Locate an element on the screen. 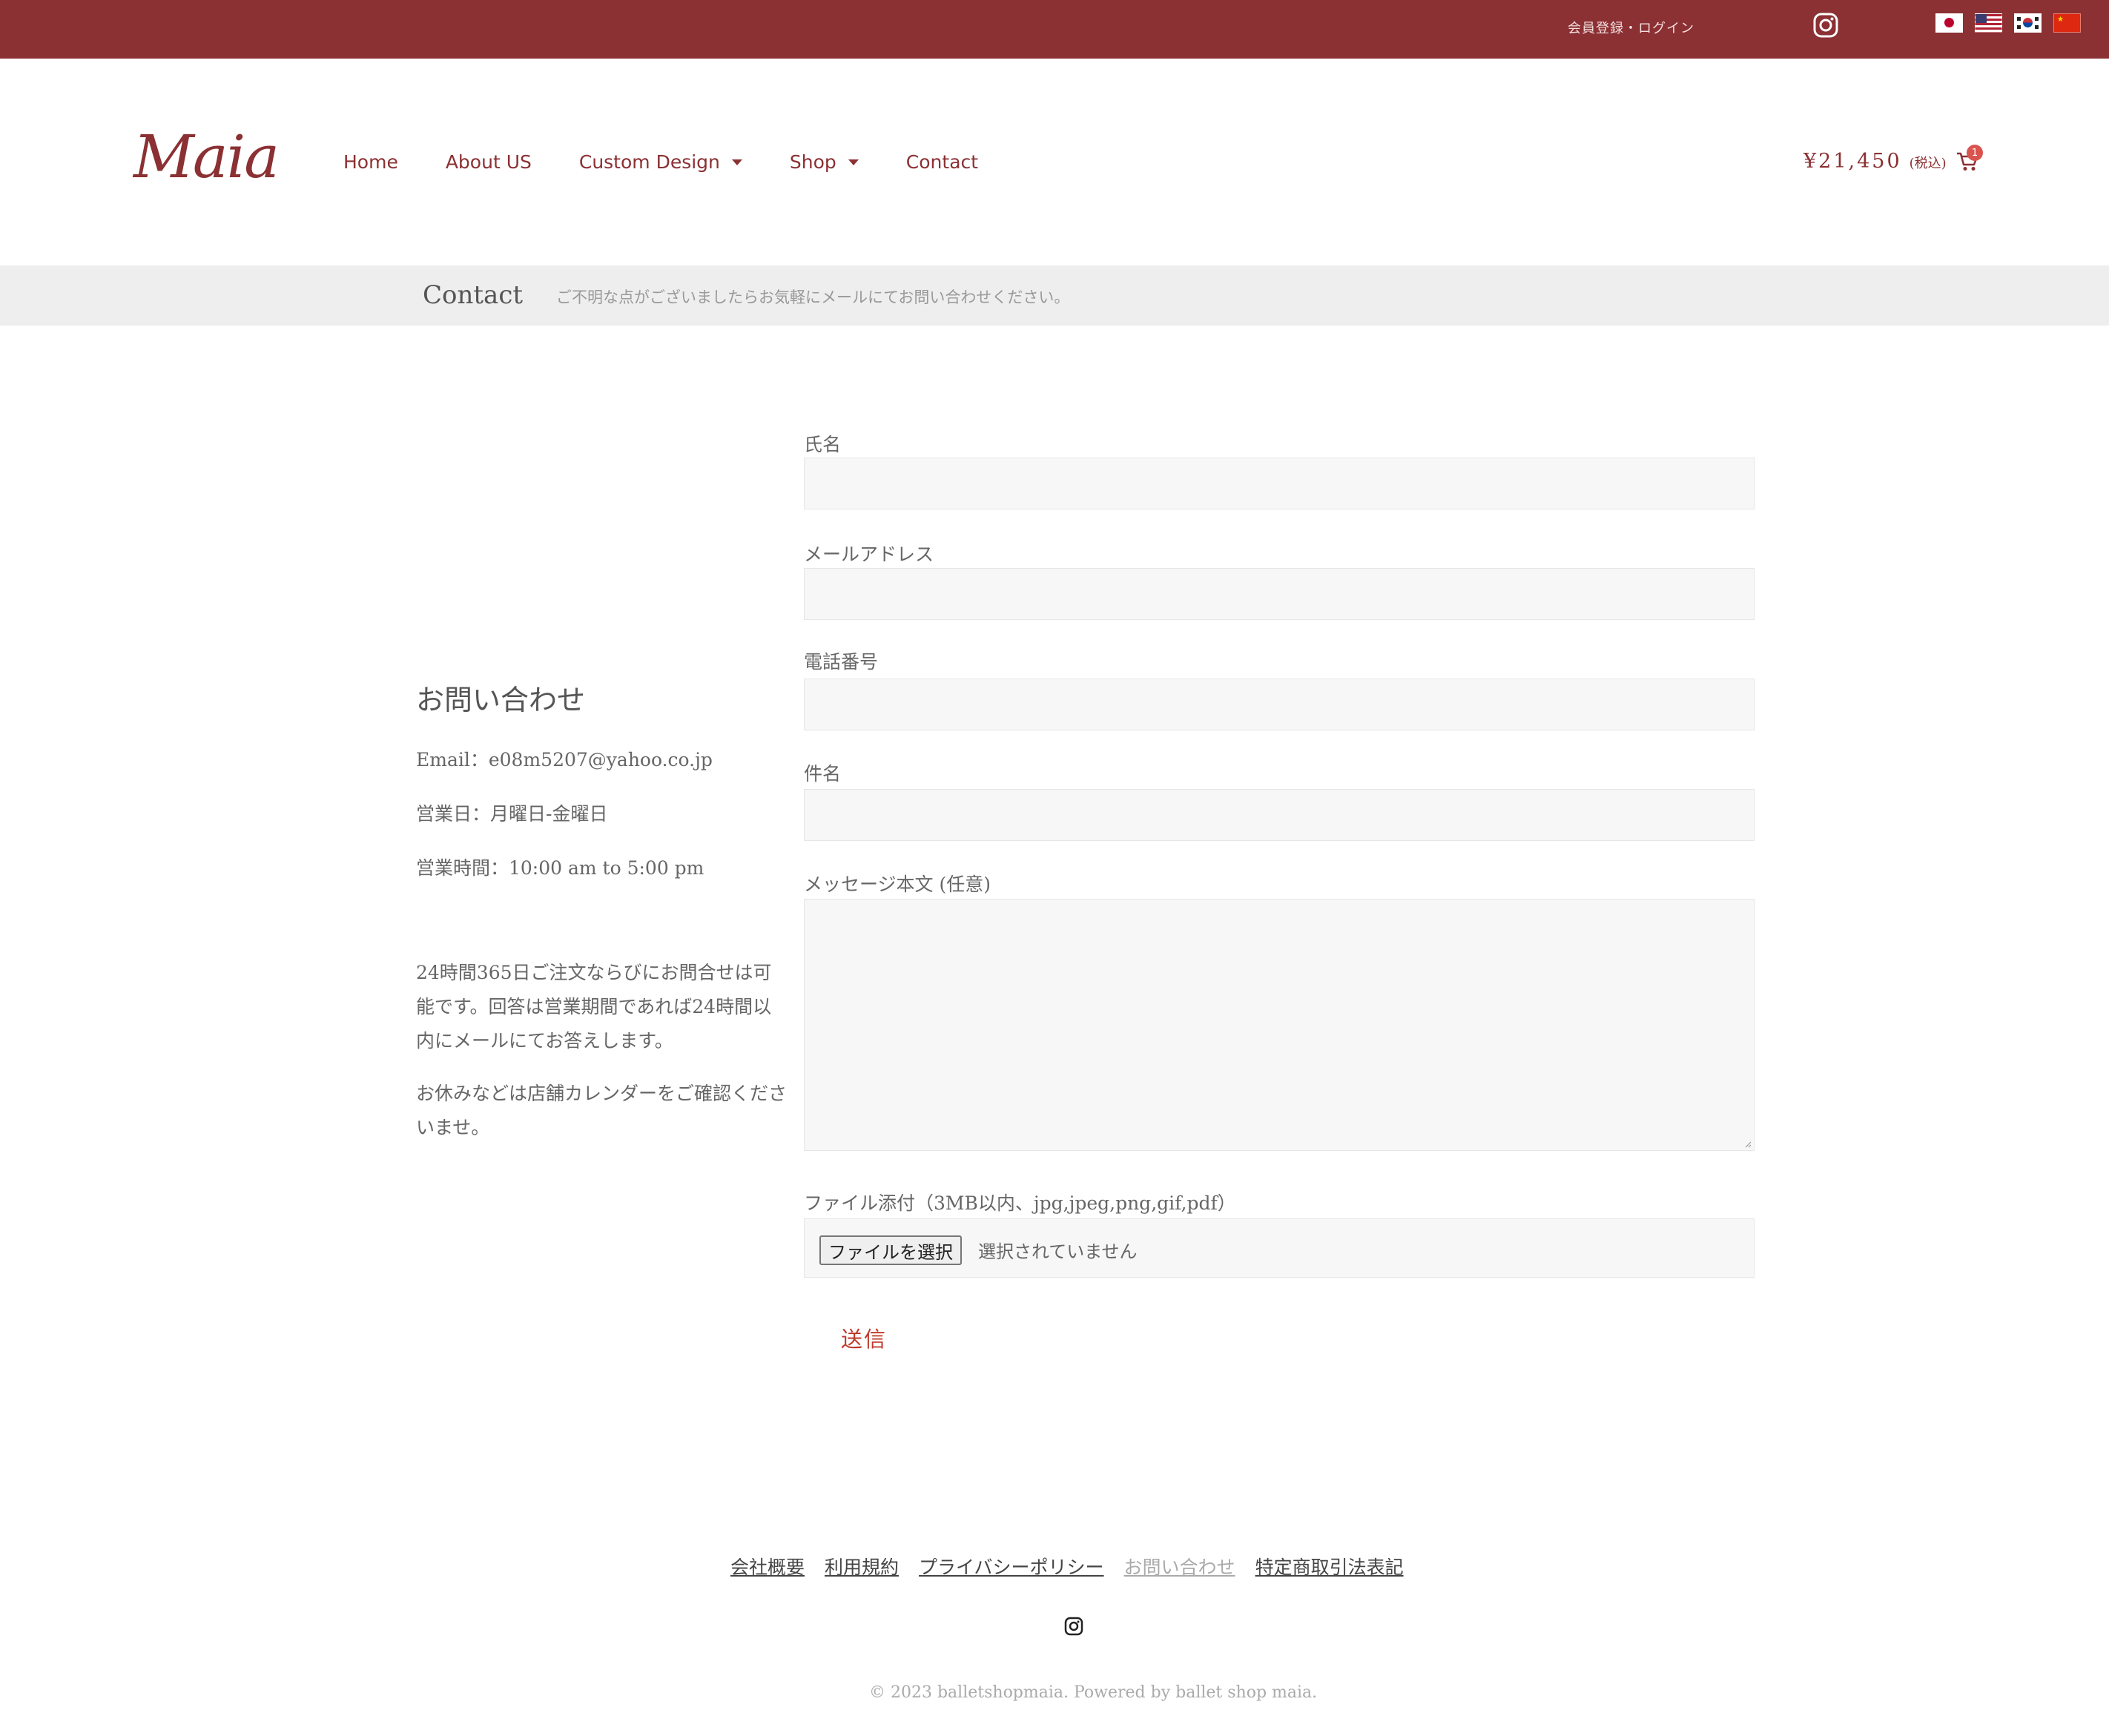 This screenshot has height=1736, width=2109. message-textarea is located at coordinates (1279, 1025).